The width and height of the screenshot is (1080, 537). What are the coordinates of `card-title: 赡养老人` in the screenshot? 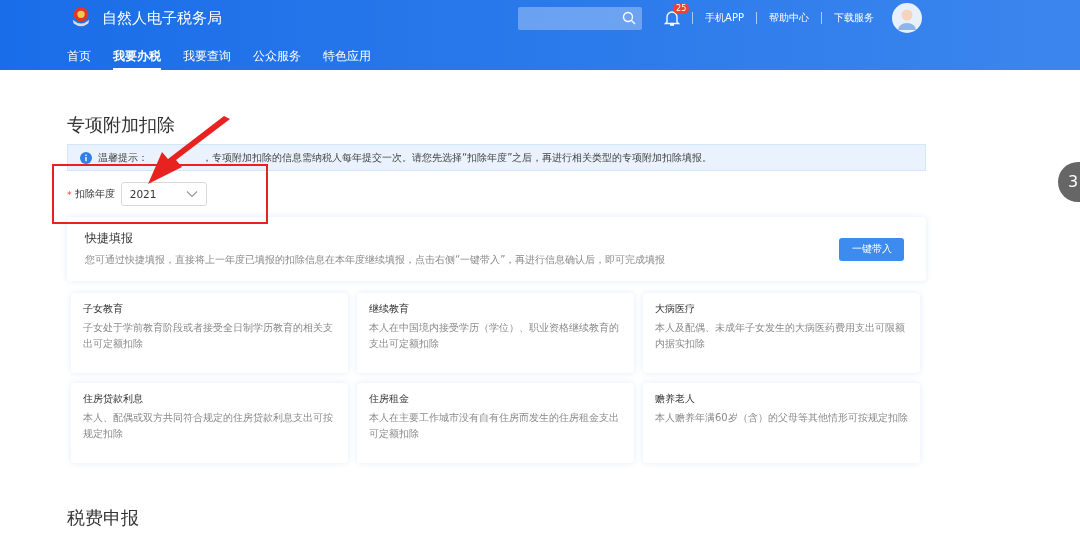 It's located at (675, 399).